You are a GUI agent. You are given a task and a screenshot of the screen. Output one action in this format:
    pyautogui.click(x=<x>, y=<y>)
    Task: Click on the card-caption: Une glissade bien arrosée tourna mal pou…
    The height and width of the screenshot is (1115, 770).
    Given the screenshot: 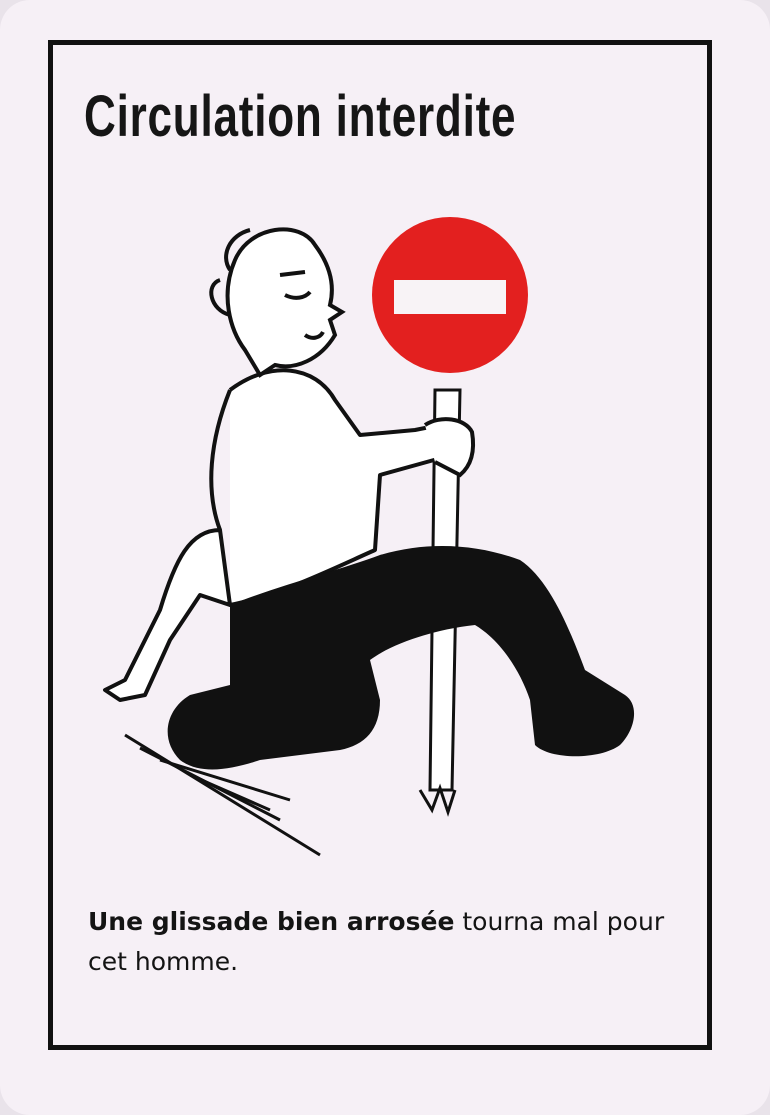 What is the action you would take?
    pyautogui.click(x=388, y=942)
    